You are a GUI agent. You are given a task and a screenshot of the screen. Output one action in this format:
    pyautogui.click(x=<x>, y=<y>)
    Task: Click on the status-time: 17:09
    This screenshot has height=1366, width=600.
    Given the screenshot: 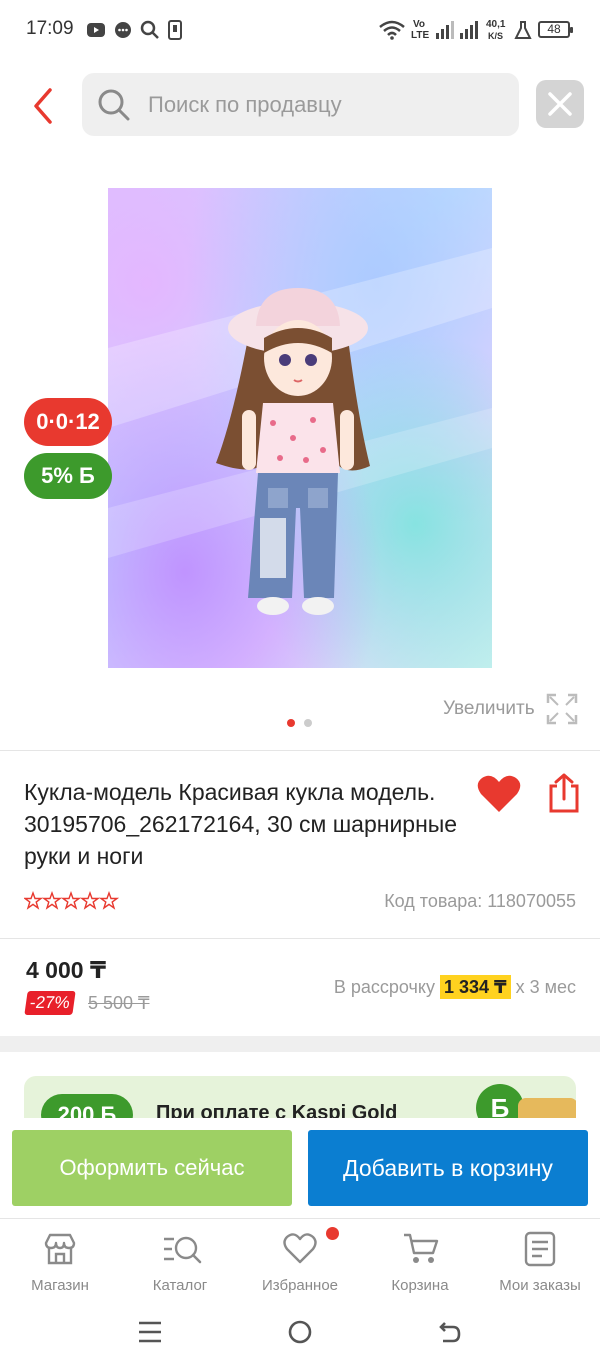 What is the action you would take?
    pyautogui.click(x=50, y=28)
    